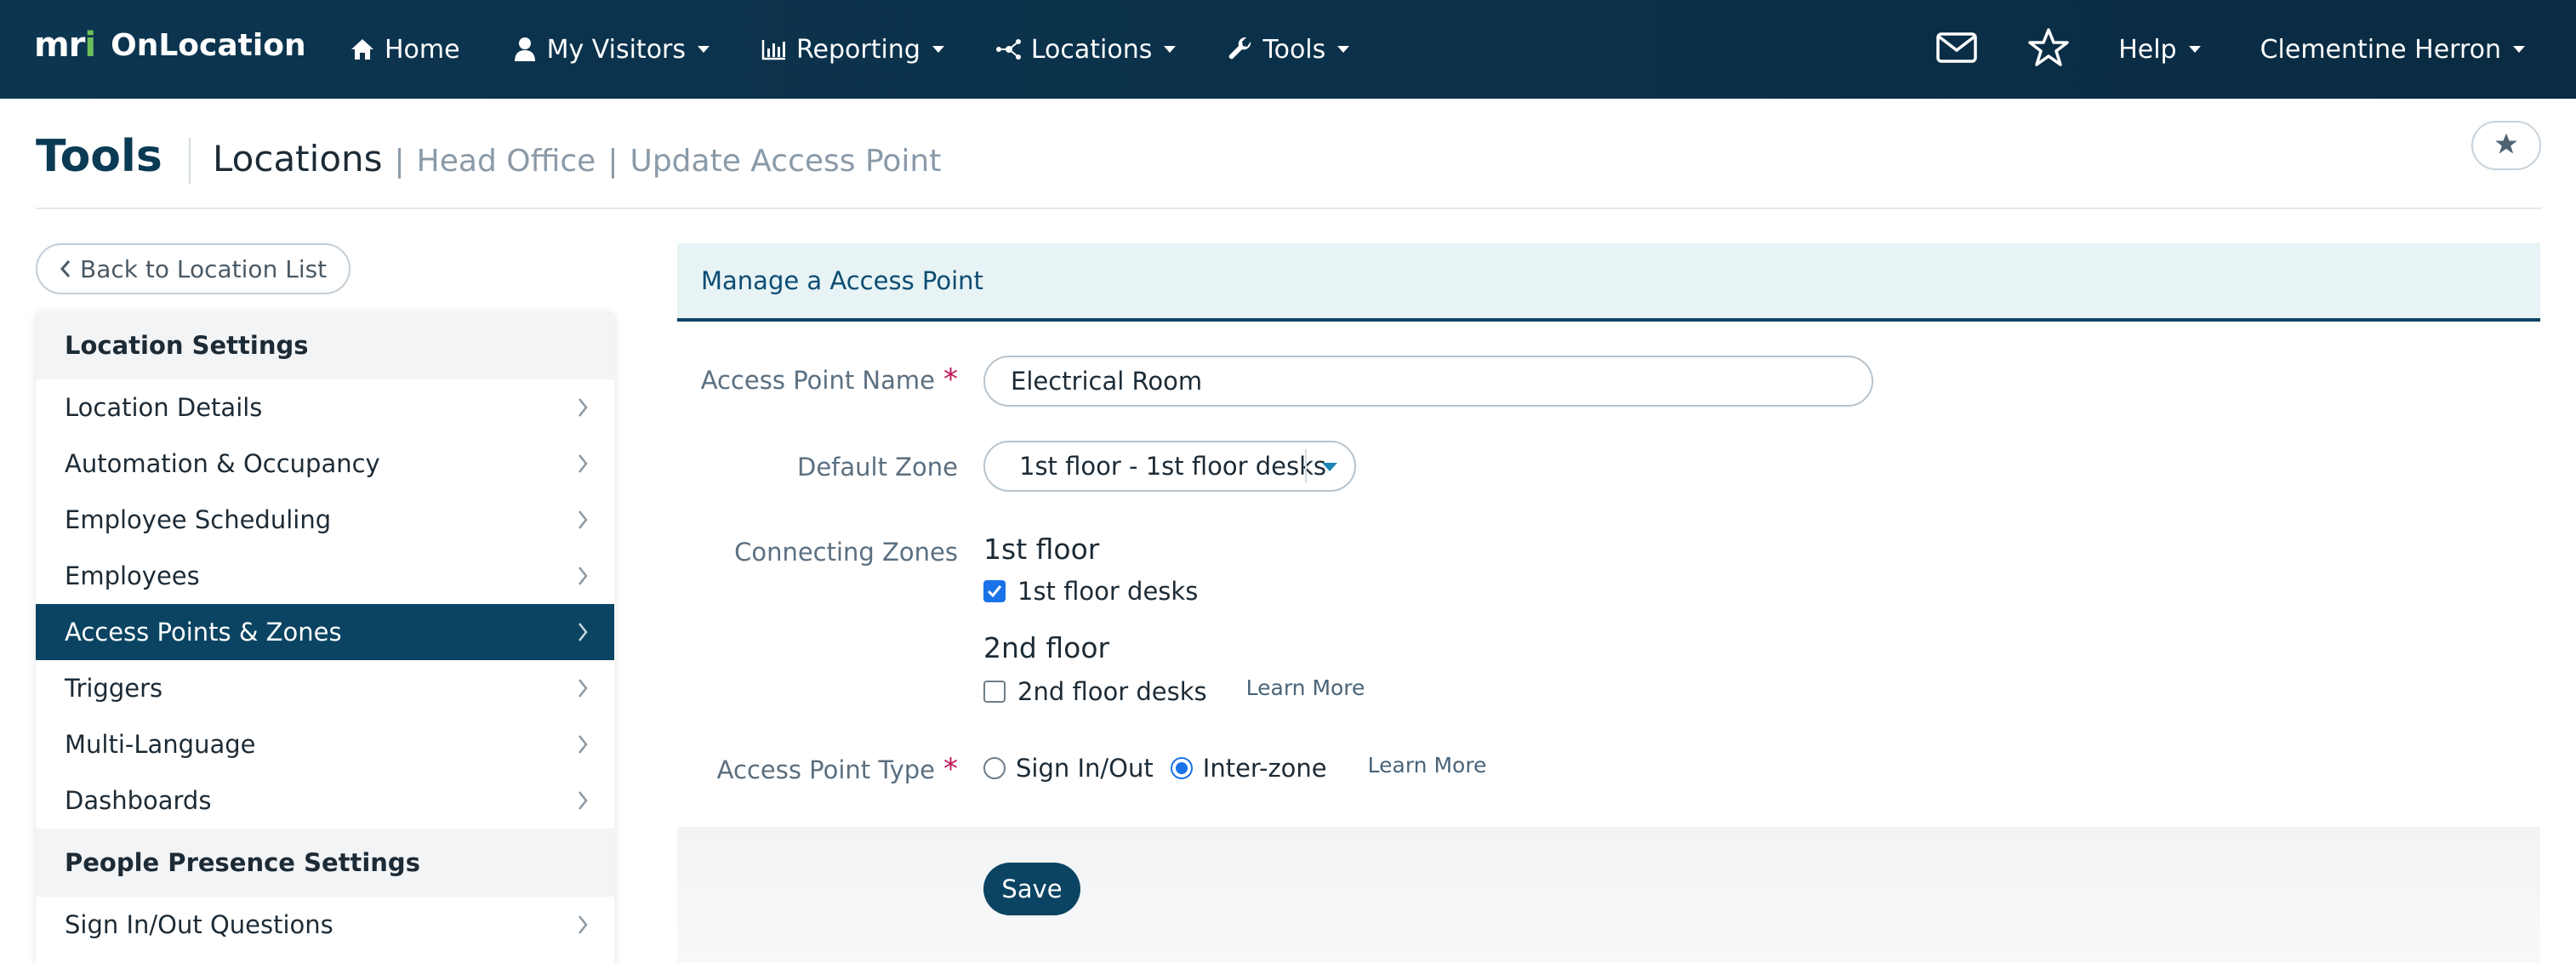 The width and height of the screenshot is (2576, 963). Describe the element at coordinates (362, 49) in the screenshot. I see `home-icon` at that location.